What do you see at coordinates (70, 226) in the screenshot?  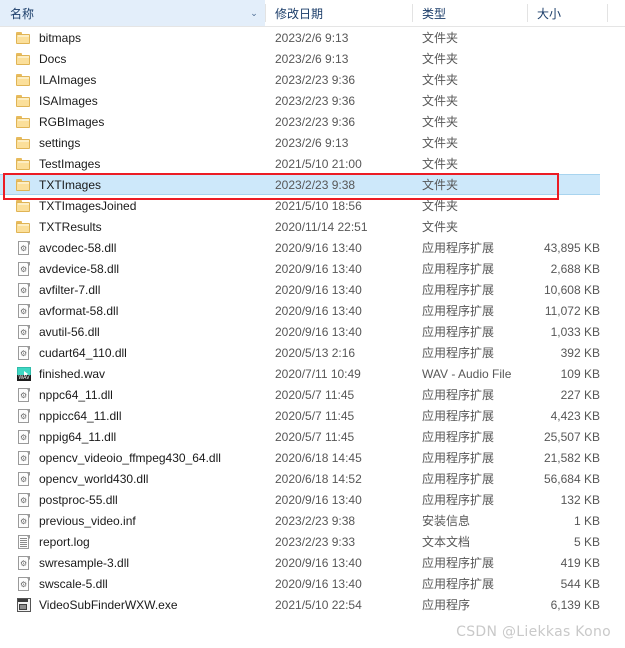 I see `file-name-label: TXTResults` at bounding box center [70, 226].